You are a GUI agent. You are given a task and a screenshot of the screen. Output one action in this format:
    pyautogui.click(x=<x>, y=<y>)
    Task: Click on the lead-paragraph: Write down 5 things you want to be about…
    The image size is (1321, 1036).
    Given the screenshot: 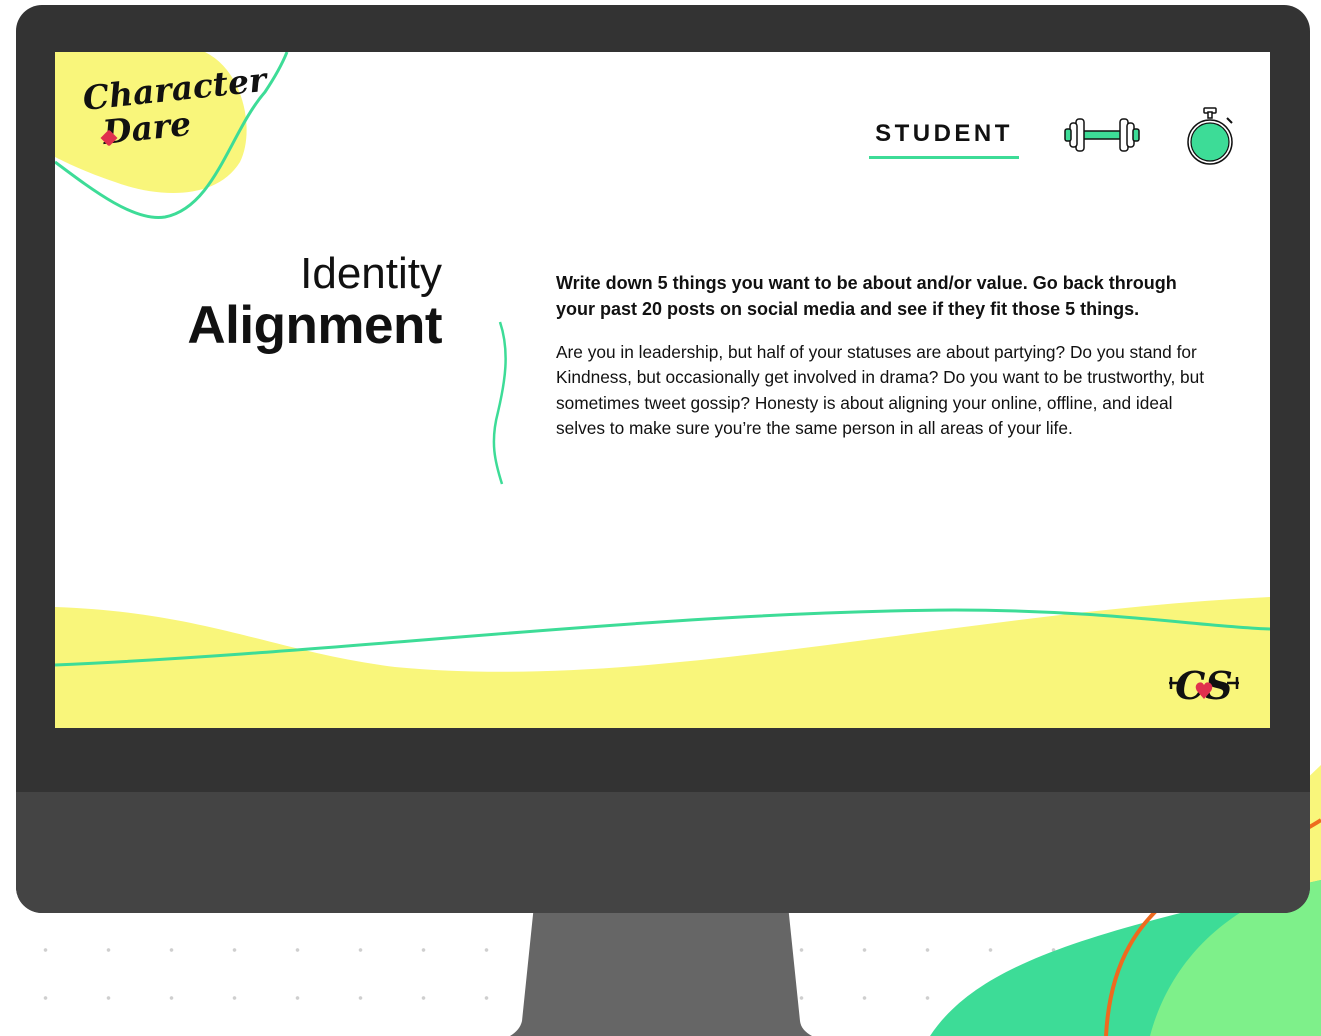 What is the action you would take?
    pyautogui.click(x=866, y=296)
    